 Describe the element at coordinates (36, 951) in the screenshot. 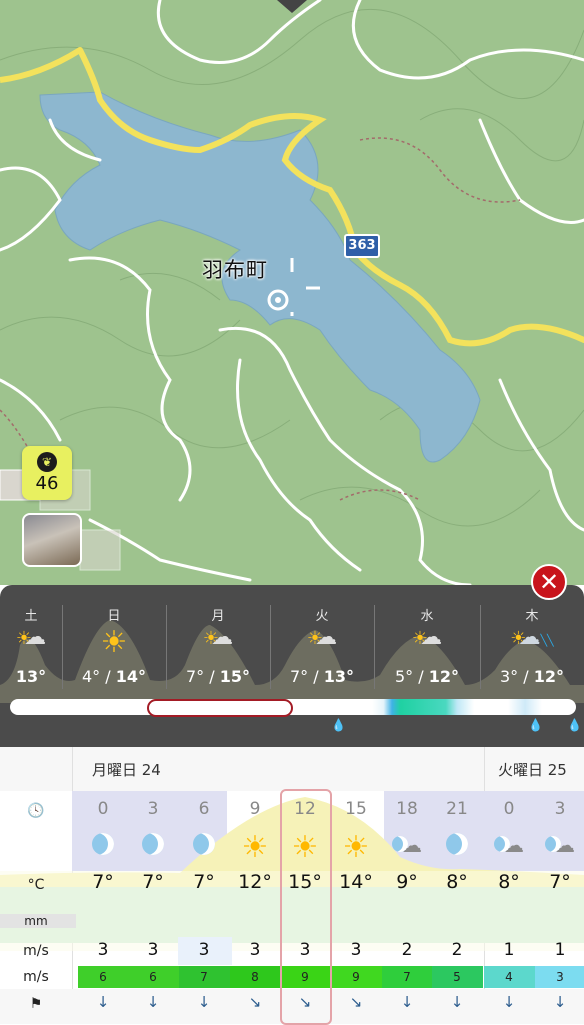

I see `wind-unit: m/s` at that location.